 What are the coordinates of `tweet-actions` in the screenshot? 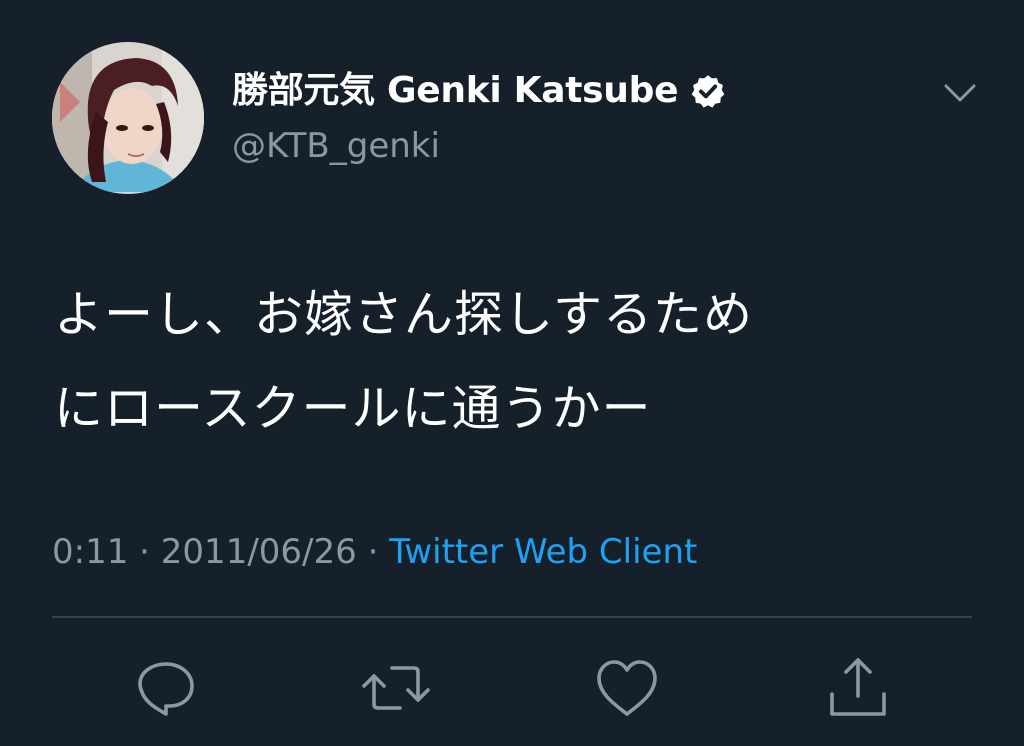 It's located at (512, 688).